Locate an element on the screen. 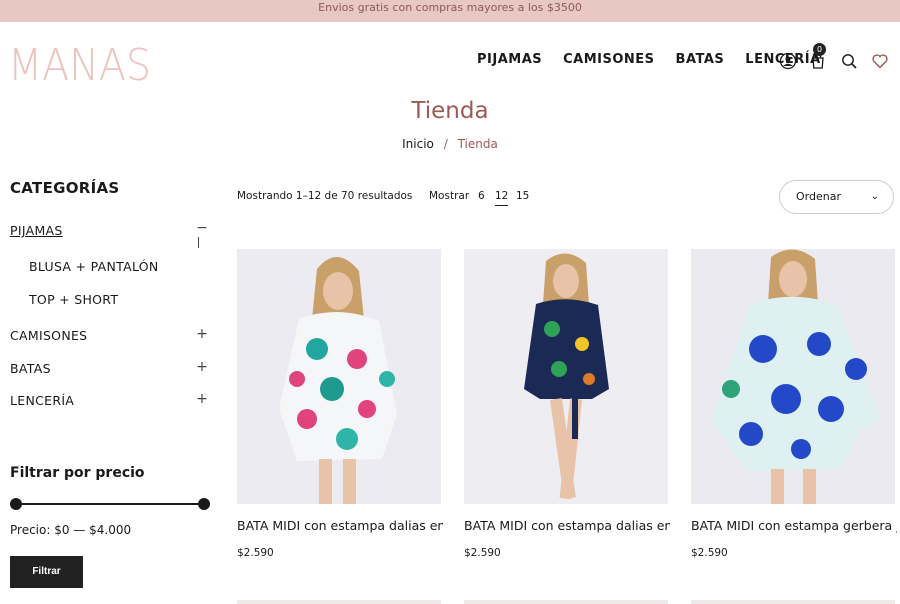  cart-count-badge: 0 is located at coordinates (819, 49).